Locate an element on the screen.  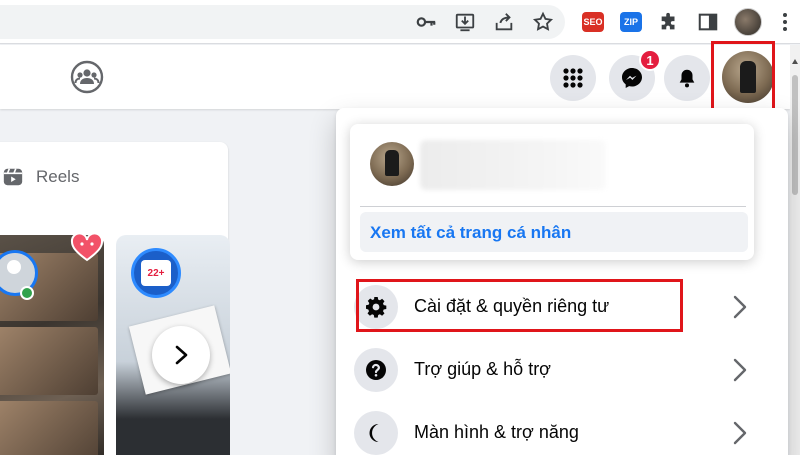
browser-profile-avatar is located at coordinates (748, 22).